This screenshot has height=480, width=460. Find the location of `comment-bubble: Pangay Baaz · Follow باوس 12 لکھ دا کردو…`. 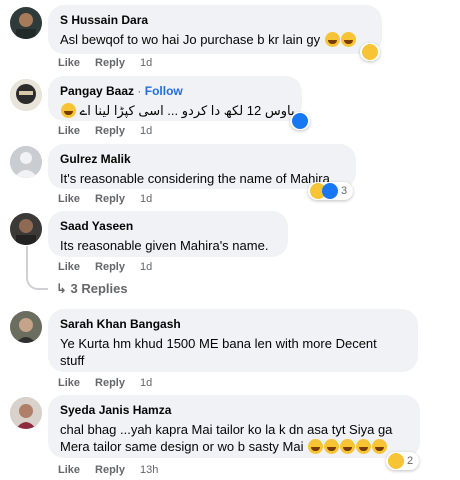

comment-bubble: Pangay Baaz · Follow باوس 12 لکھ دا کردو… is located at coordinates (175, 98).